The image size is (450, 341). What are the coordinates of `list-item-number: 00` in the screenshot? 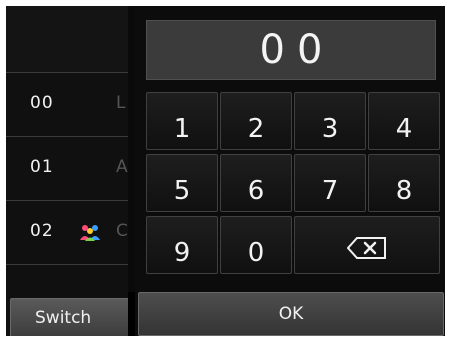 It's located at (42, 103).